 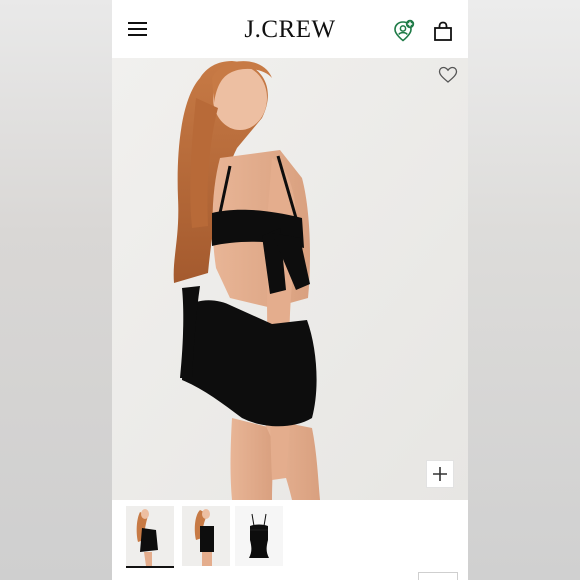 I want to click on active-thumbnail-indicator, so click(x=150, y=567).